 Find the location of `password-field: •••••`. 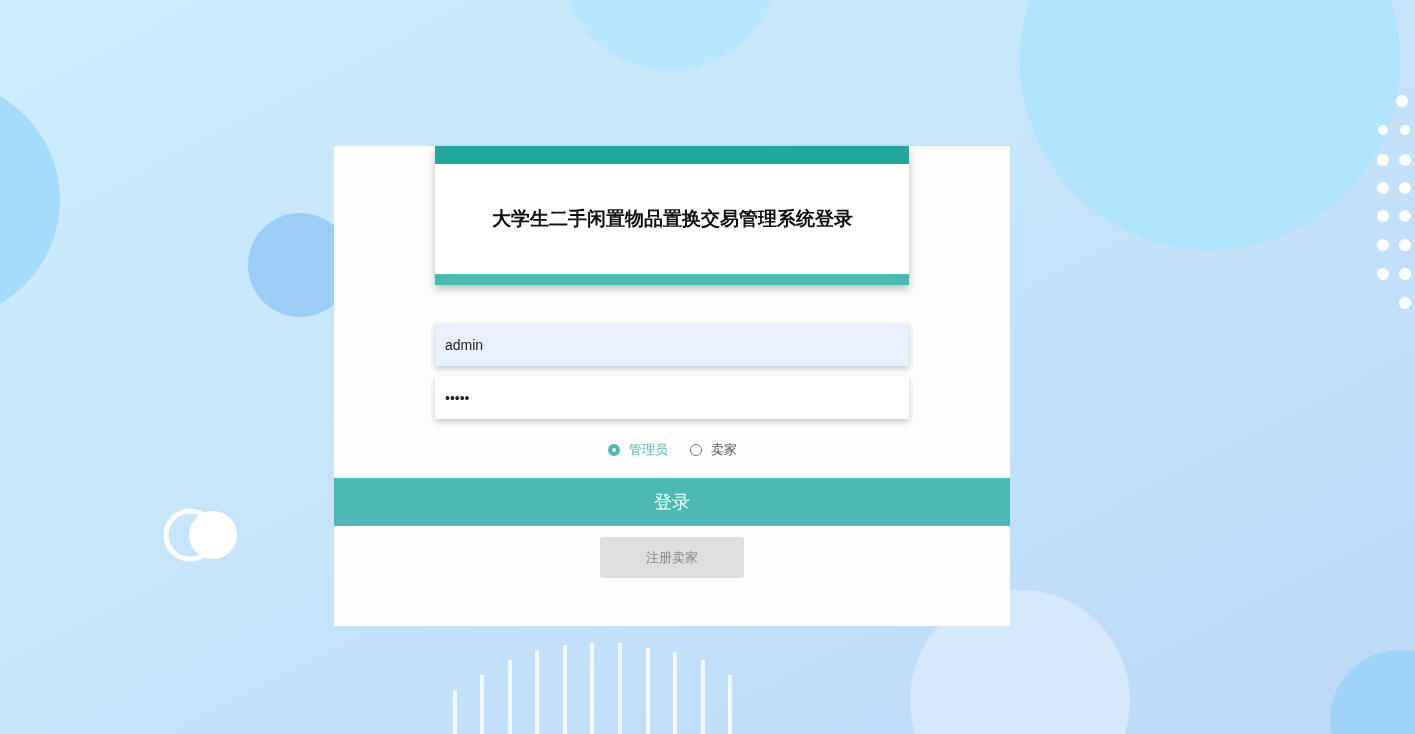

password-field: ••••• is located at coordinates (672, 397).